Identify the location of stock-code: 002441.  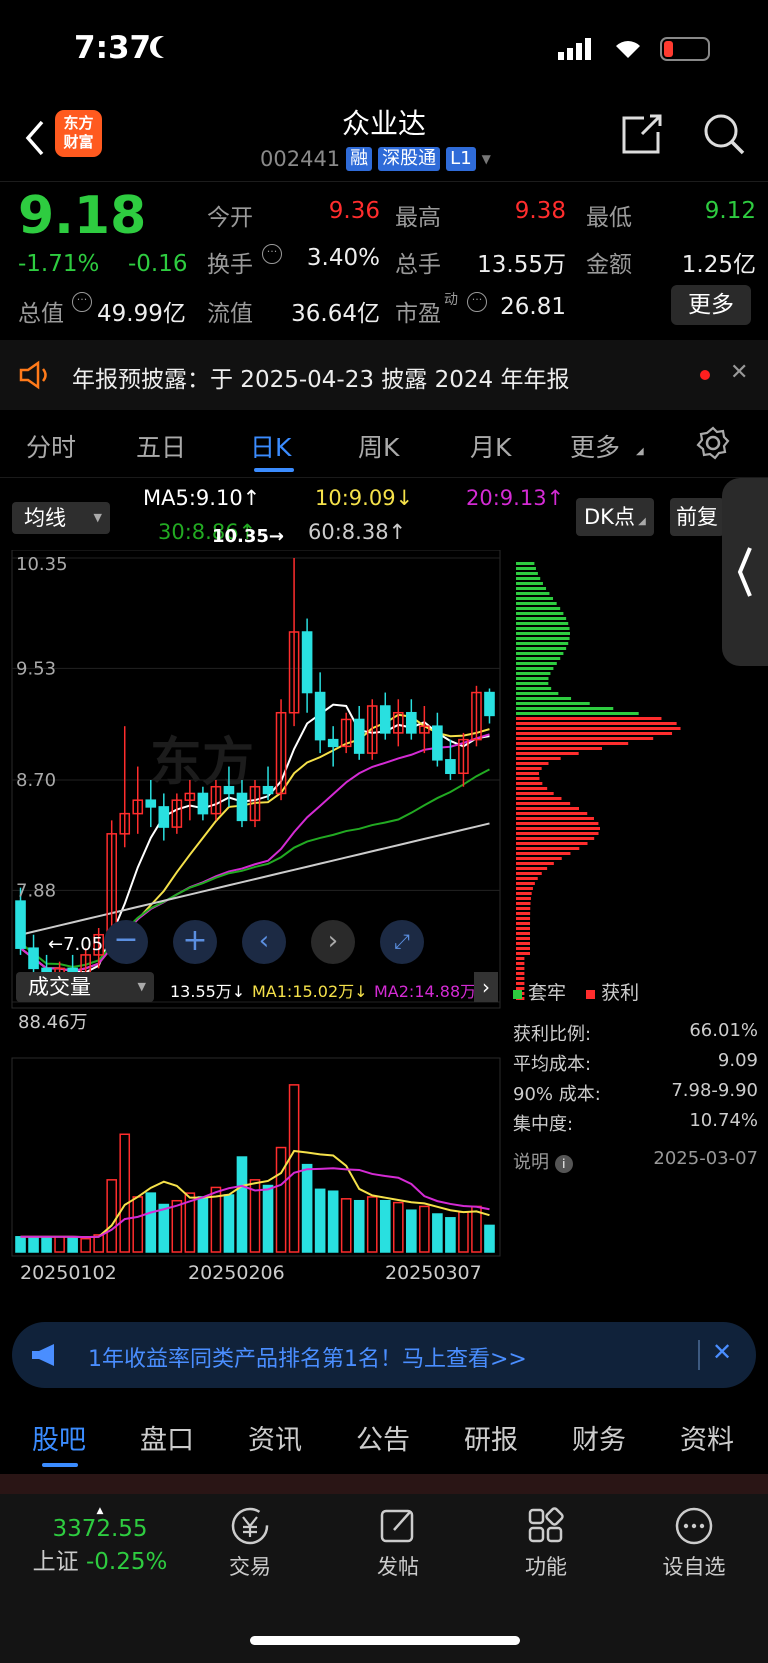
(300, 159).